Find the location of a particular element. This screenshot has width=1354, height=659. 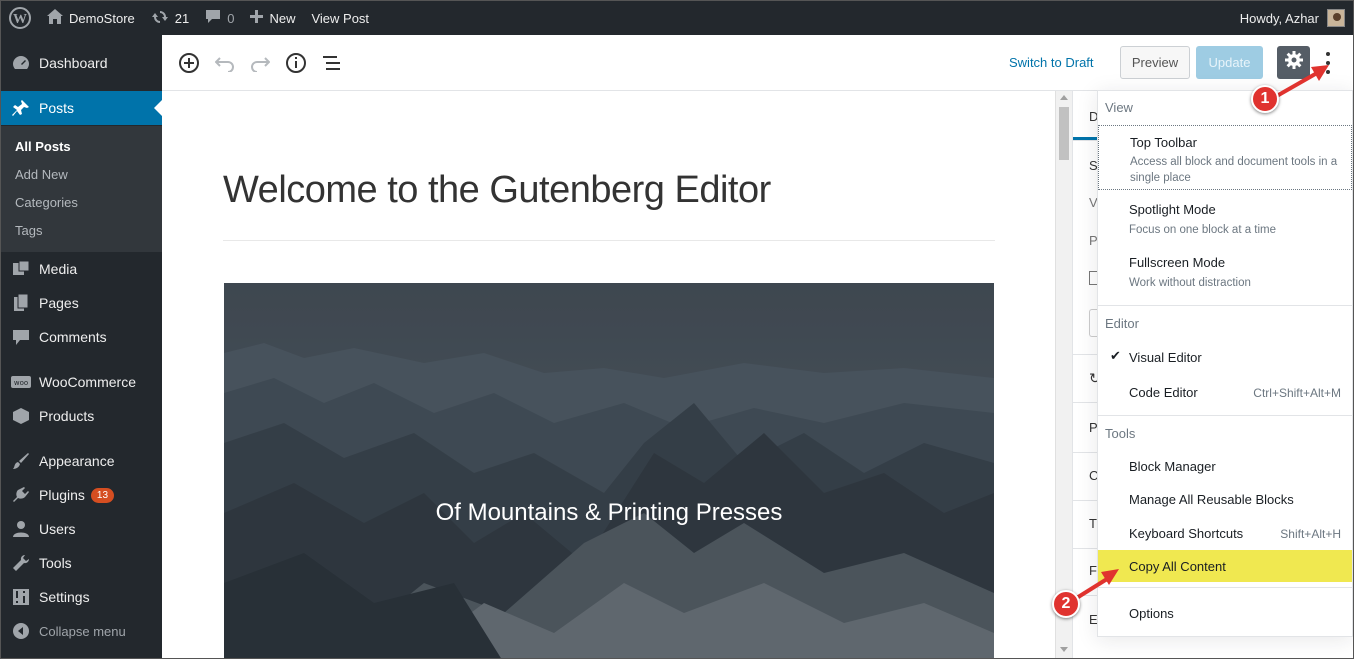

menu-item-options: Options is located at coordinates (1225, 614).